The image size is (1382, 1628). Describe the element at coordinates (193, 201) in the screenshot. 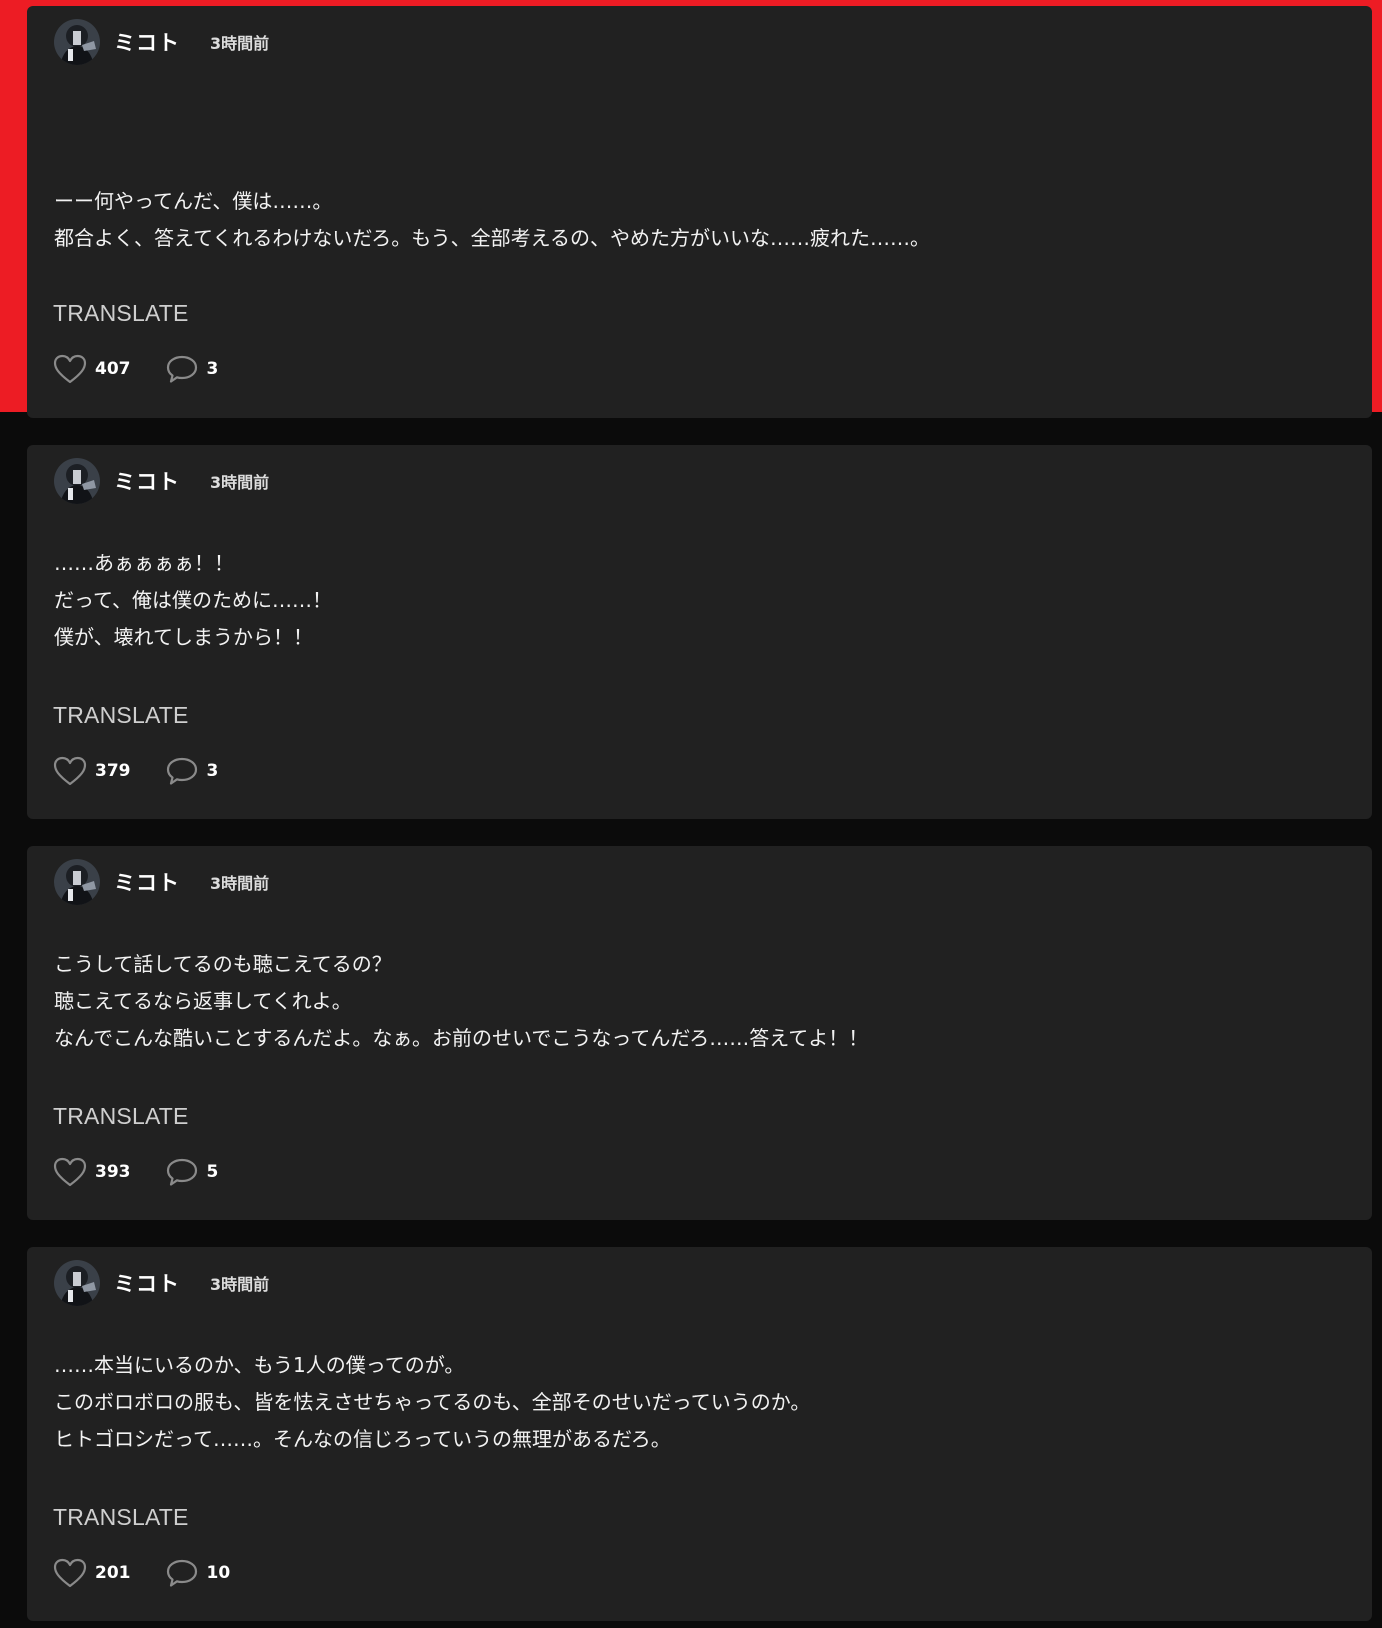

I see `post-body-line: ーー何やってんだ、僕は……。` at that location.